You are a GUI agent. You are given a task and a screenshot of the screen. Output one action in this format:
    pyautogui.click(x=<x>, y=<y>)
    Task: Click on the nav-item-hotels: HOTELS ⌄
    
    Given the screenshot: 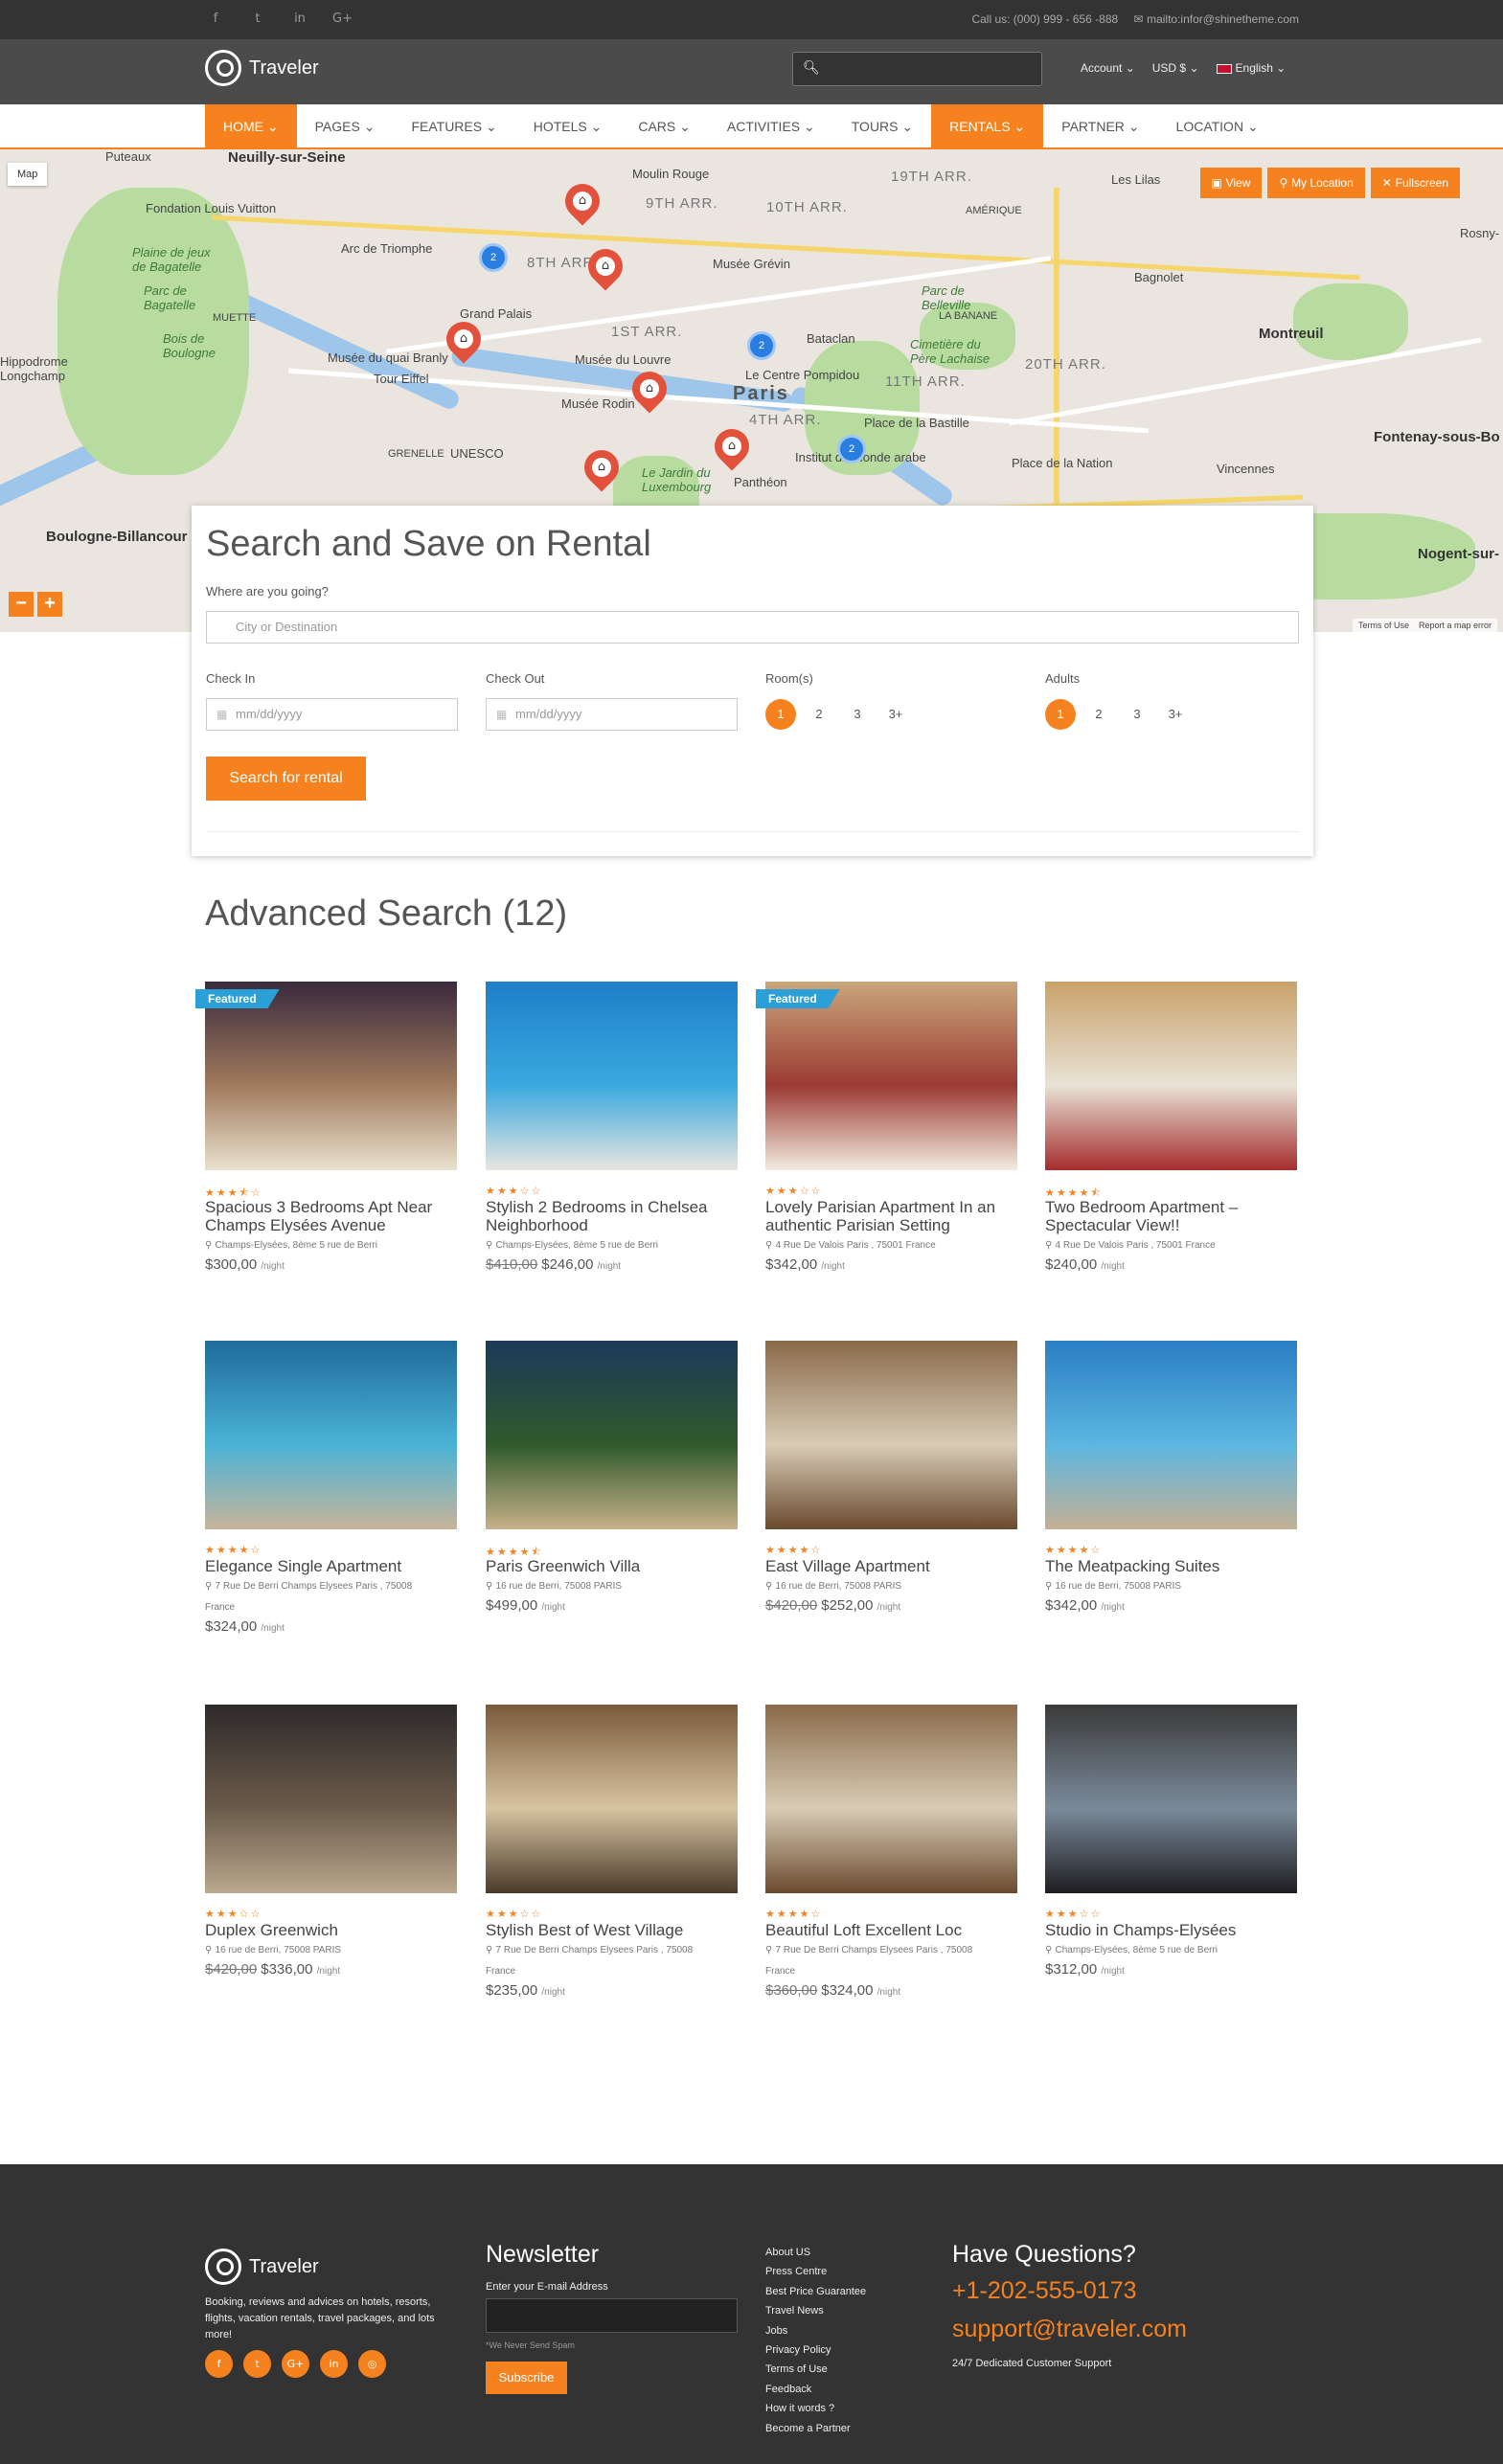 What is the action you would take?
    pyautogui.click(x=568, y=126)
    